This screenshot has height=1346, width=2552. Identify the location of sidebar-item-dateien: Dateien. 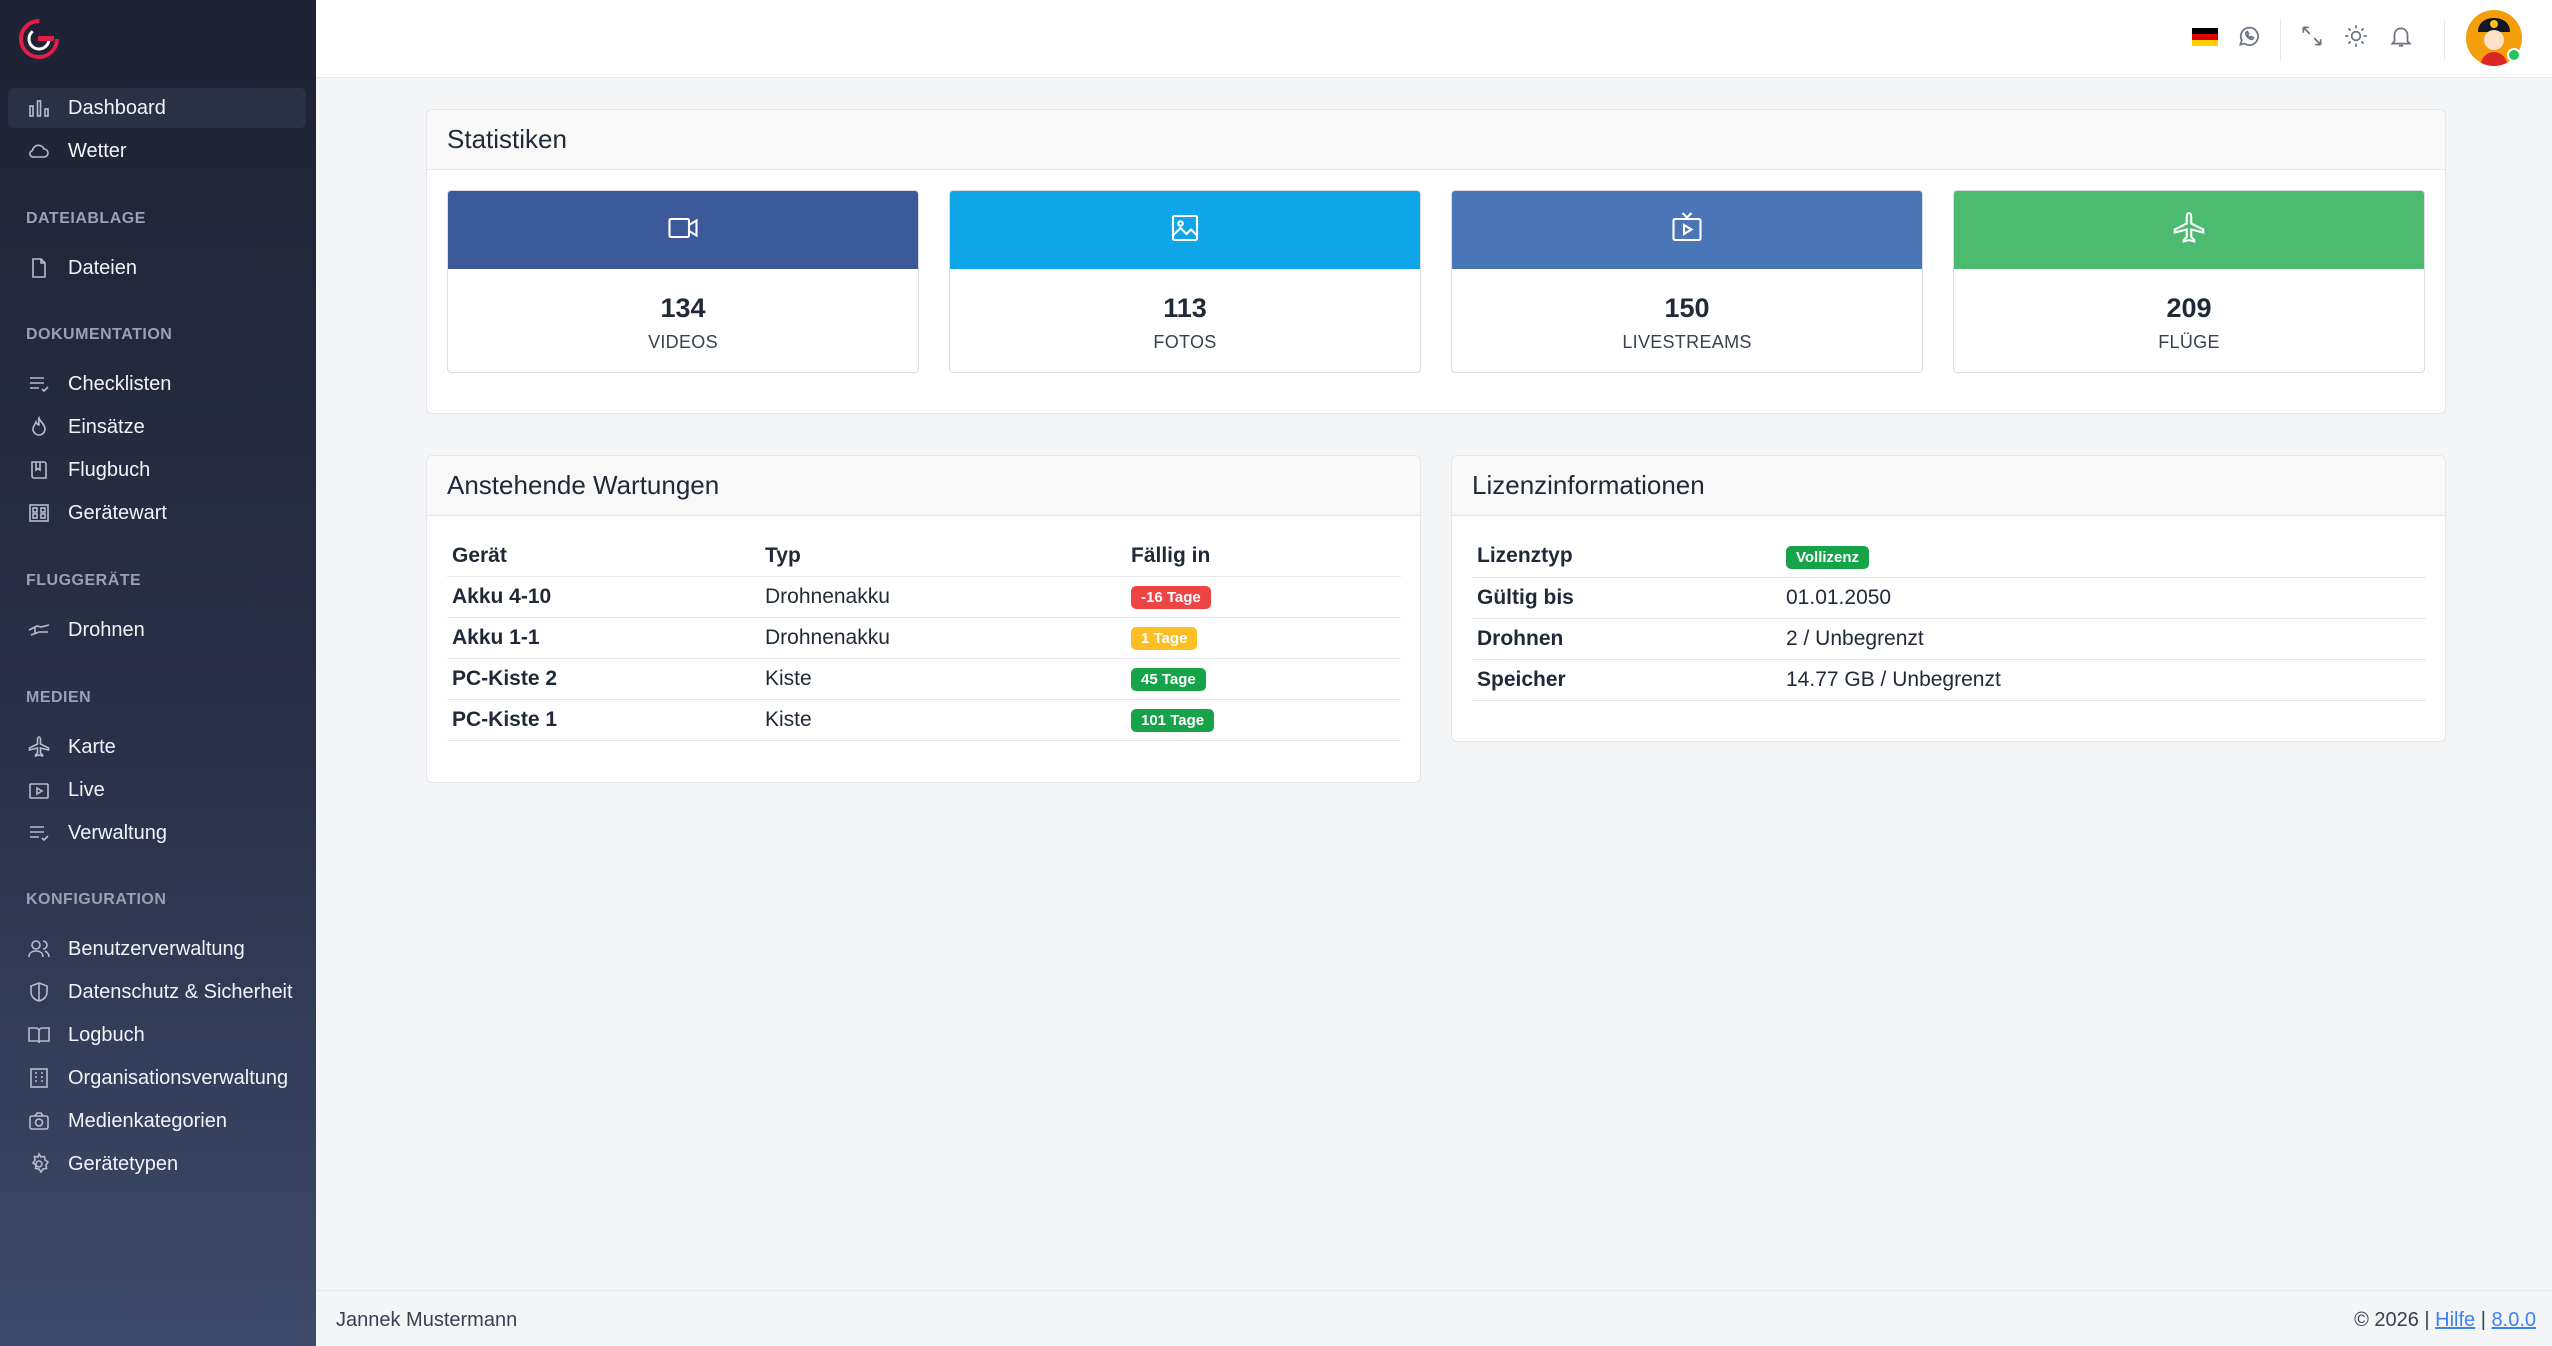
(157, 268).